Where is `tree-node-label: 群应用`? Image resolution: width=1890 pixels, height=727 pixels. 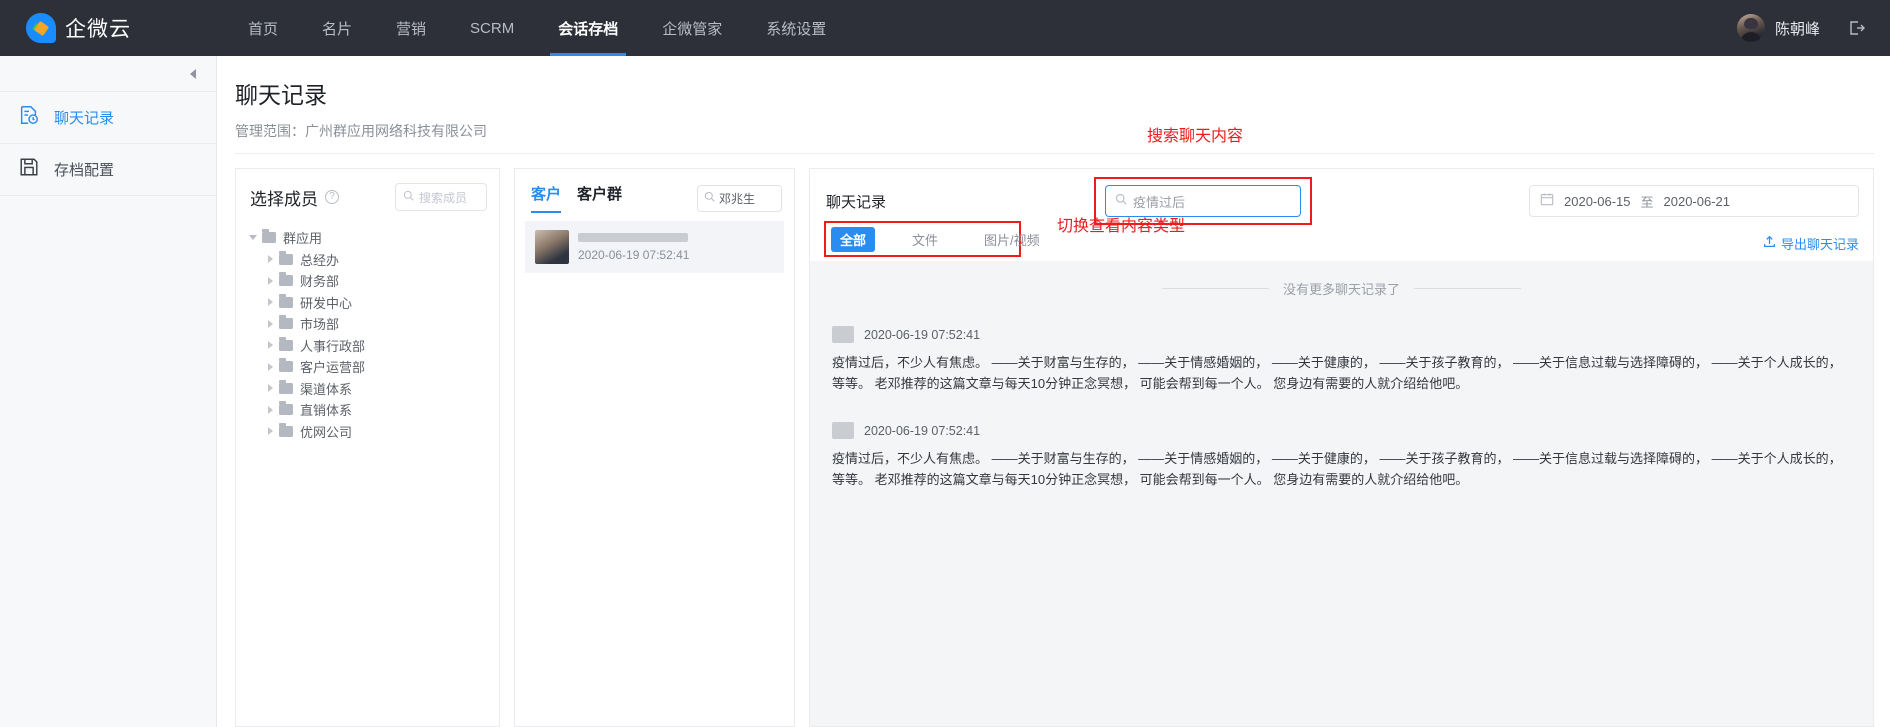
tree-node-label: 群应用 is located at coordinates (303, 239).